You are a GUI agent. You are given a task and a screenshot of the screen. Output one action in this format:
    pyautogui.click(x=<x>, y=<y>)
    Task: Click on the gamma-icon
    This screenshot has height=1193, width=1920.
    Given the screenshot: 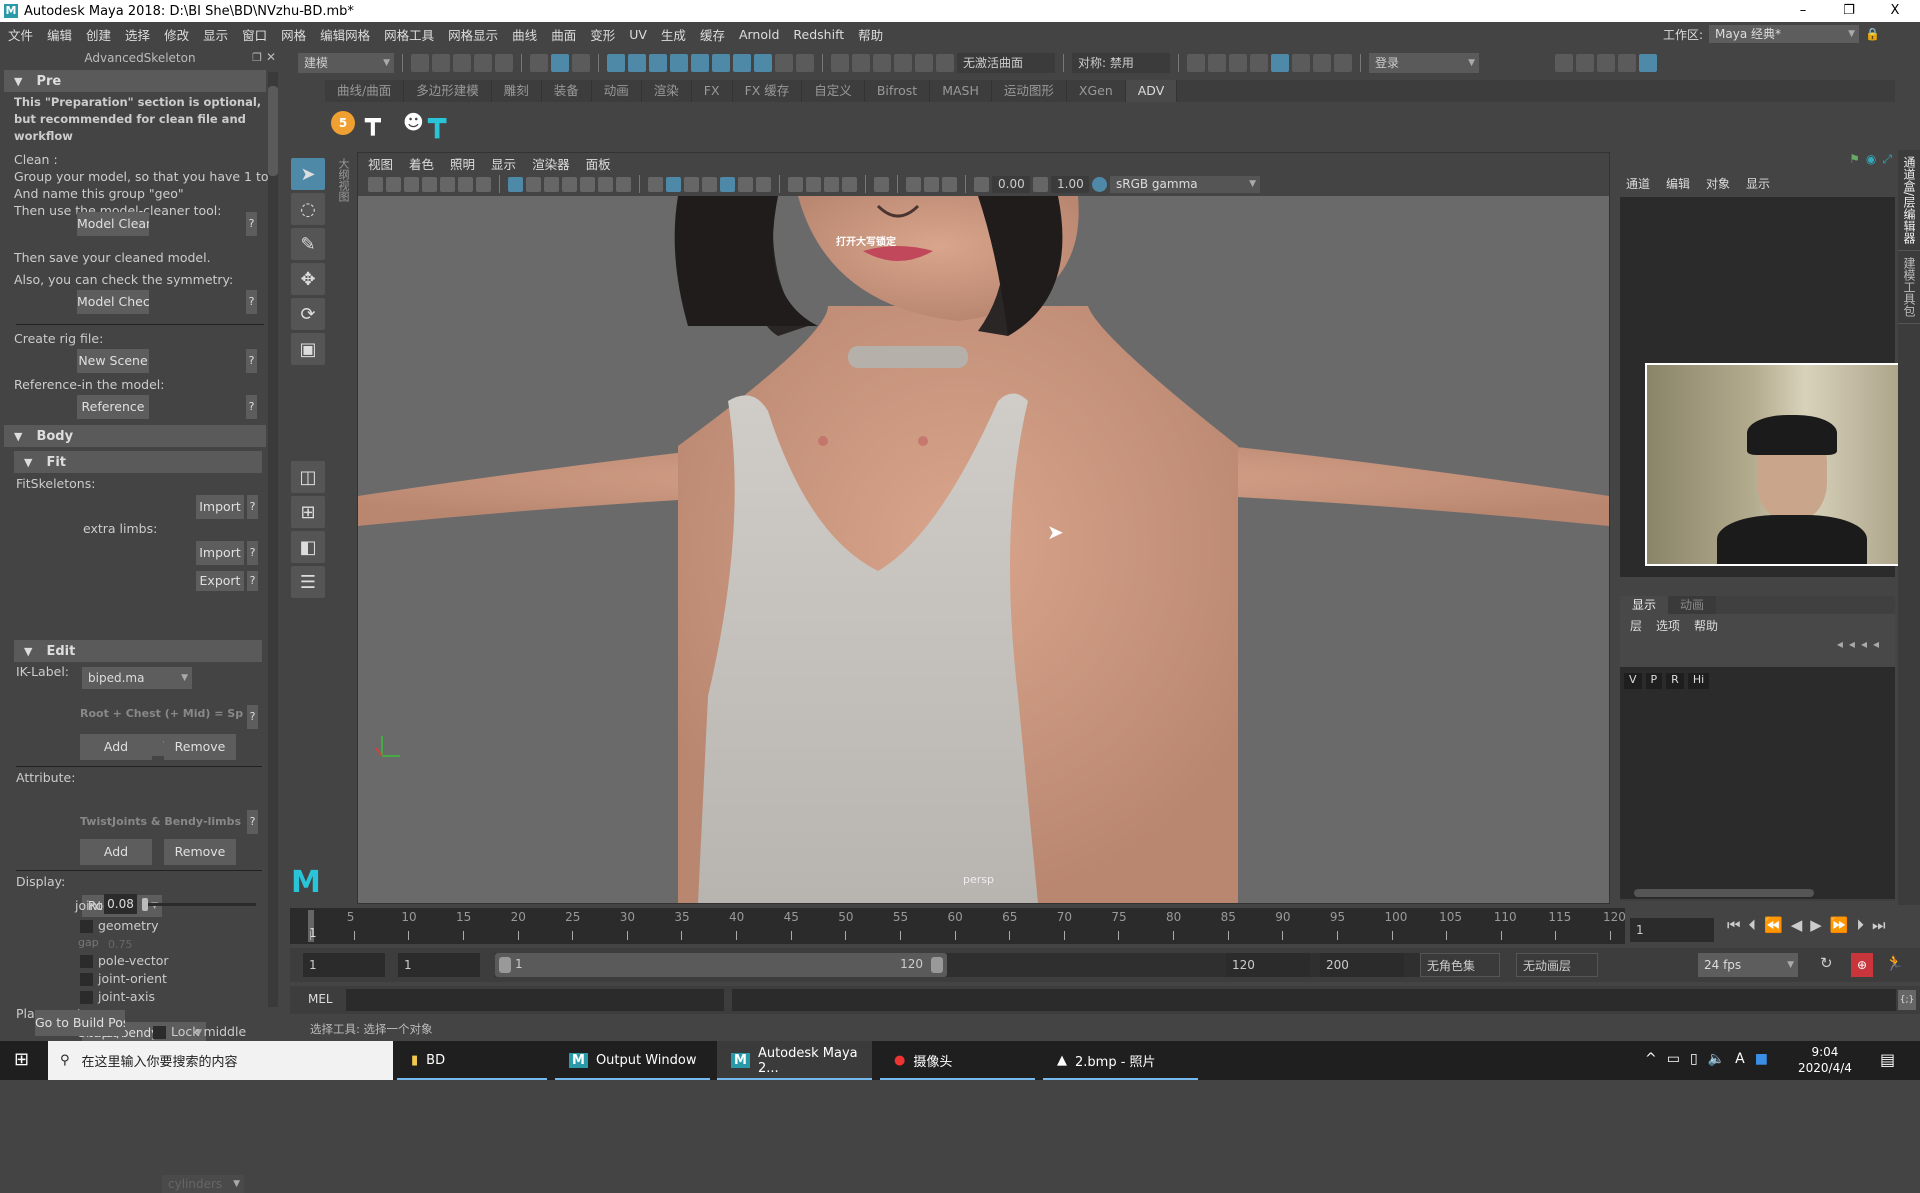 What is the action you would take?
    pyautogui.click(x=1040, y=184)
    